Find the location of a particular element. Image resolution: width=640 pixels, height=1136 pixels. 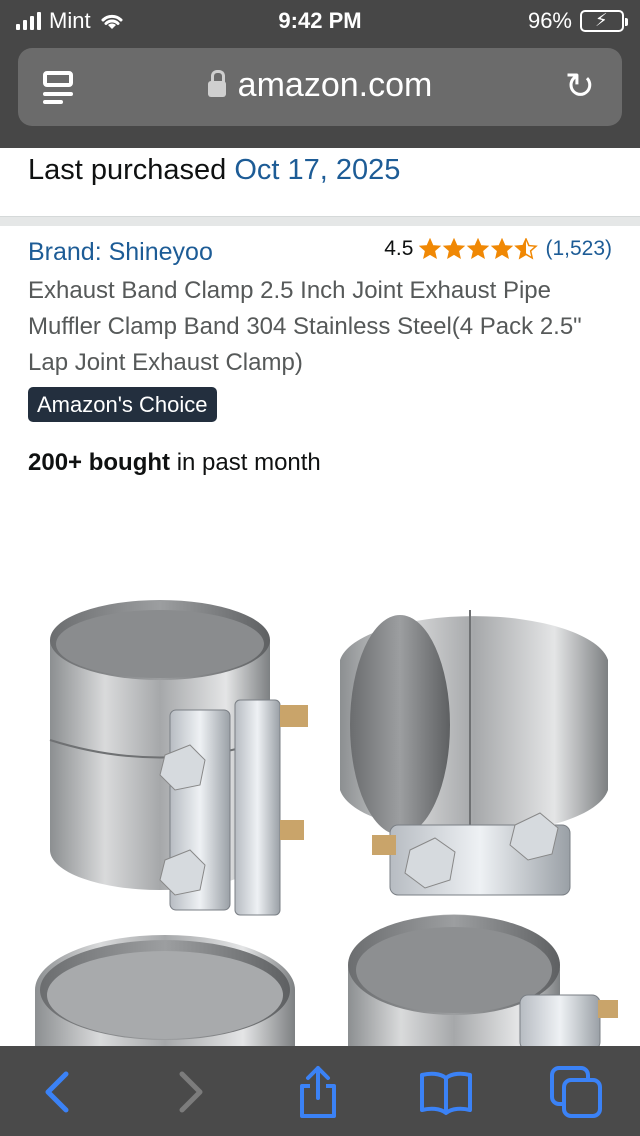

bought-in-past-month: 200+ bought in past month is located at coordinates (174, 463).